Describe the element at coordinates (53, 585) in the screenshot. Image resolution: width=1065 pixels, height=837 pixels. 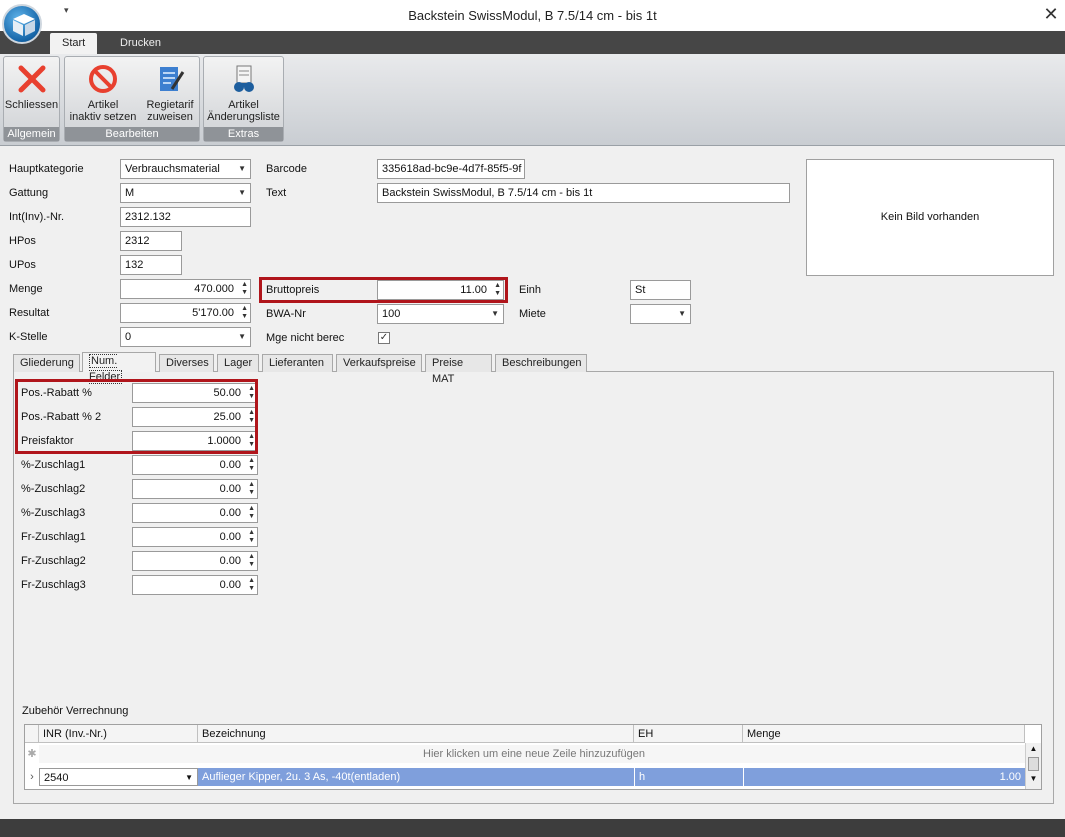
I see `fr-zuschlag3-label: Fr-Zuschlag3` at that location.